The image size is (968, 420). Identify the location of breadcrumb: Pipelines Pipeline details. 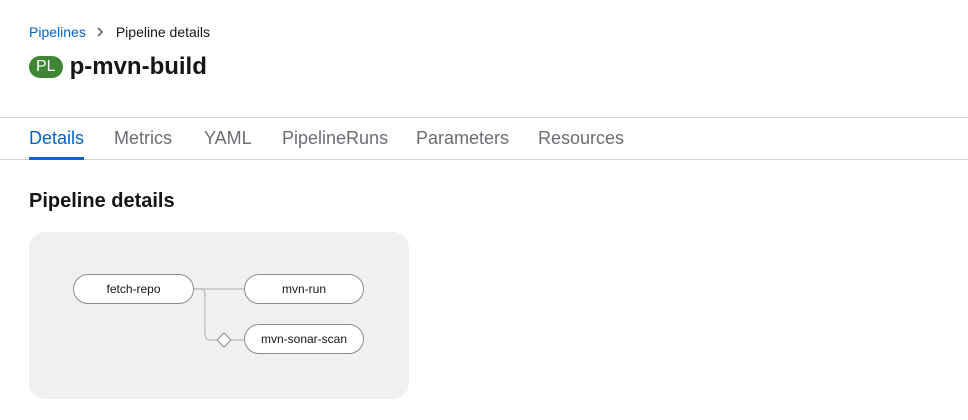
(119, 32).